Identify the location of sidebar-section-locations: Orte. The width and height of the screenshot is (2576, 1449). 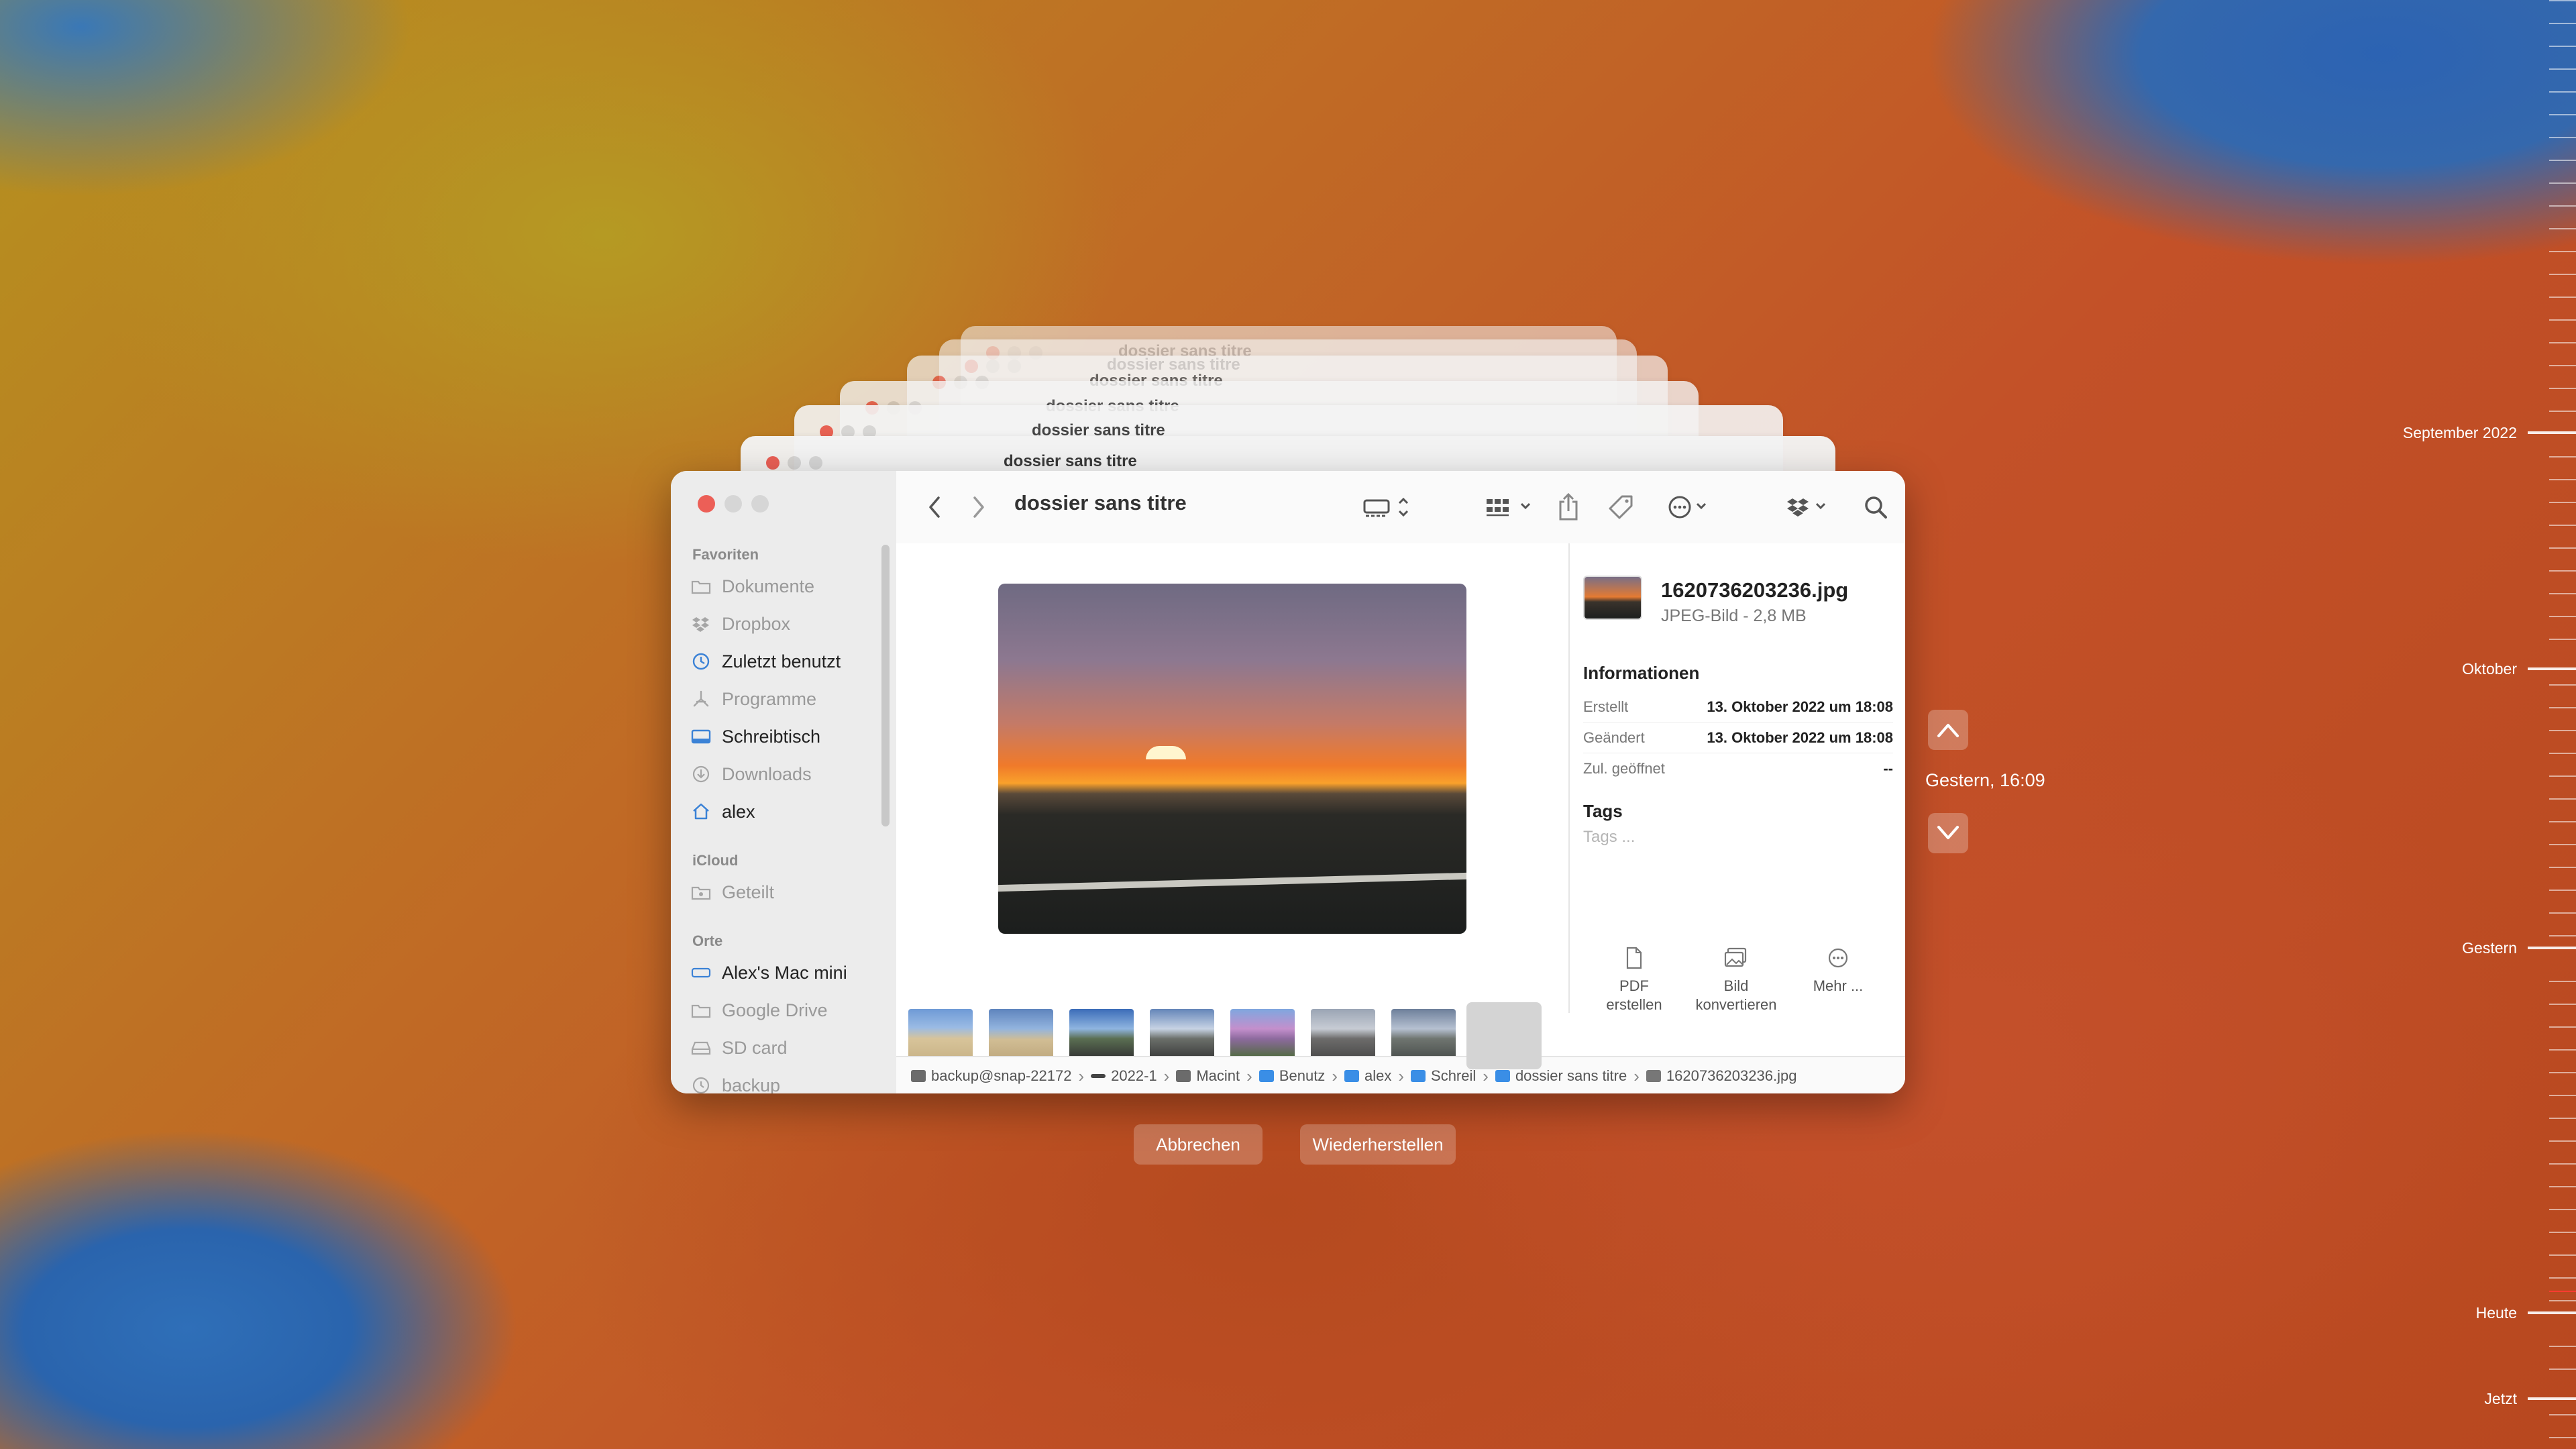
(707, 940).